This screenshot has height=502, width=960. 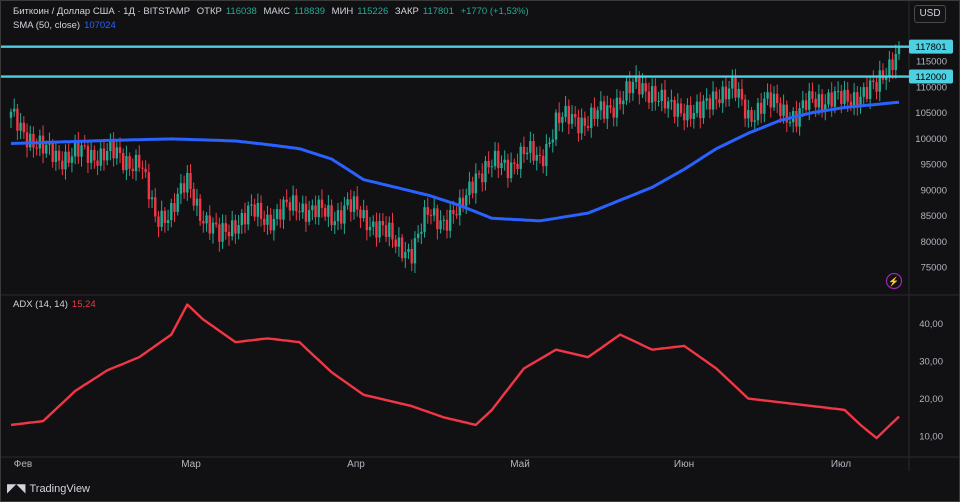 What do you see at coordinates (684, 464) in the screenshot?
I see `month-label: Июн` at bounding box center [684, 464].